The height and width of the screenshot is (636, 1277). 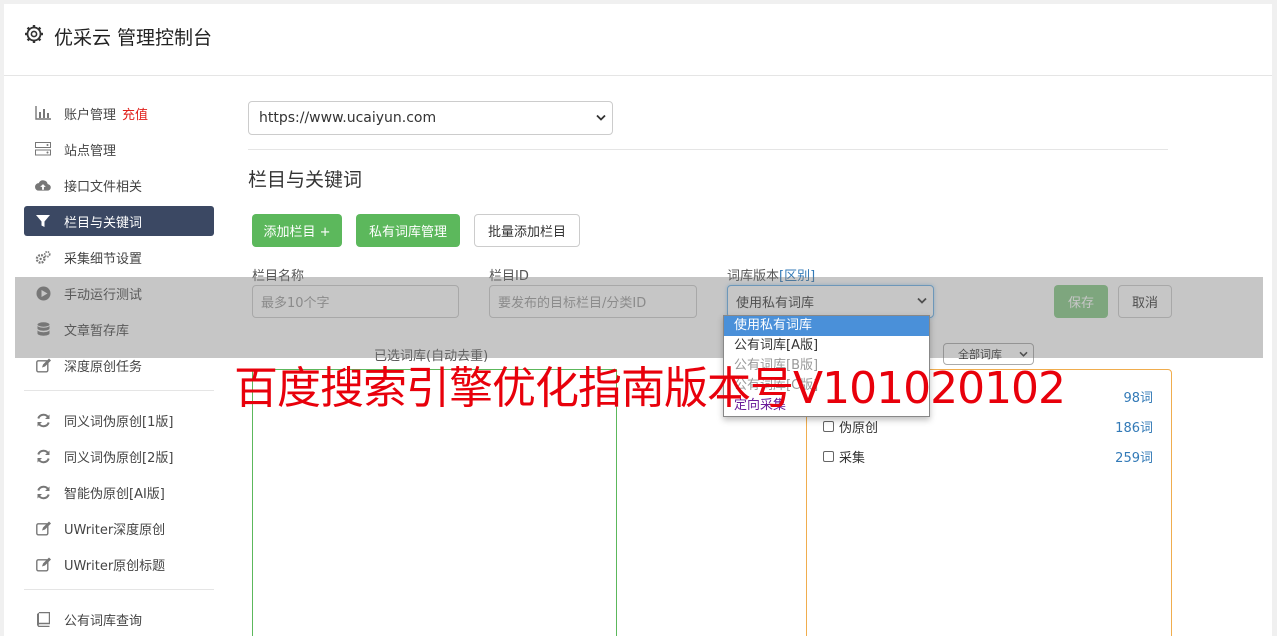 What do you see at coordinates (601, 117) in the screenshot?
I see `chevron-down-icon` at bounding box center [601, 117].